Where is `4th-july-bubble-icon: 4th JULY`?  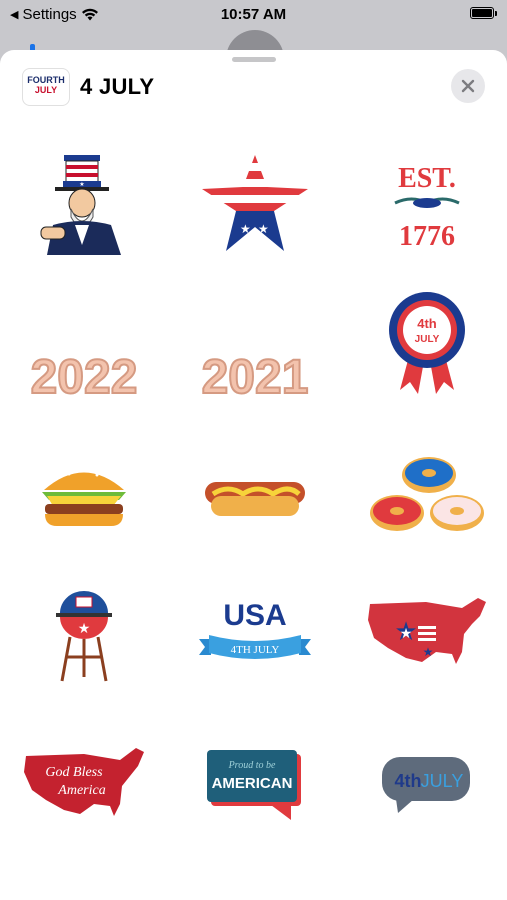 4th-july-bubble-icon: 4th JULY is located at coordinates (426, 785).